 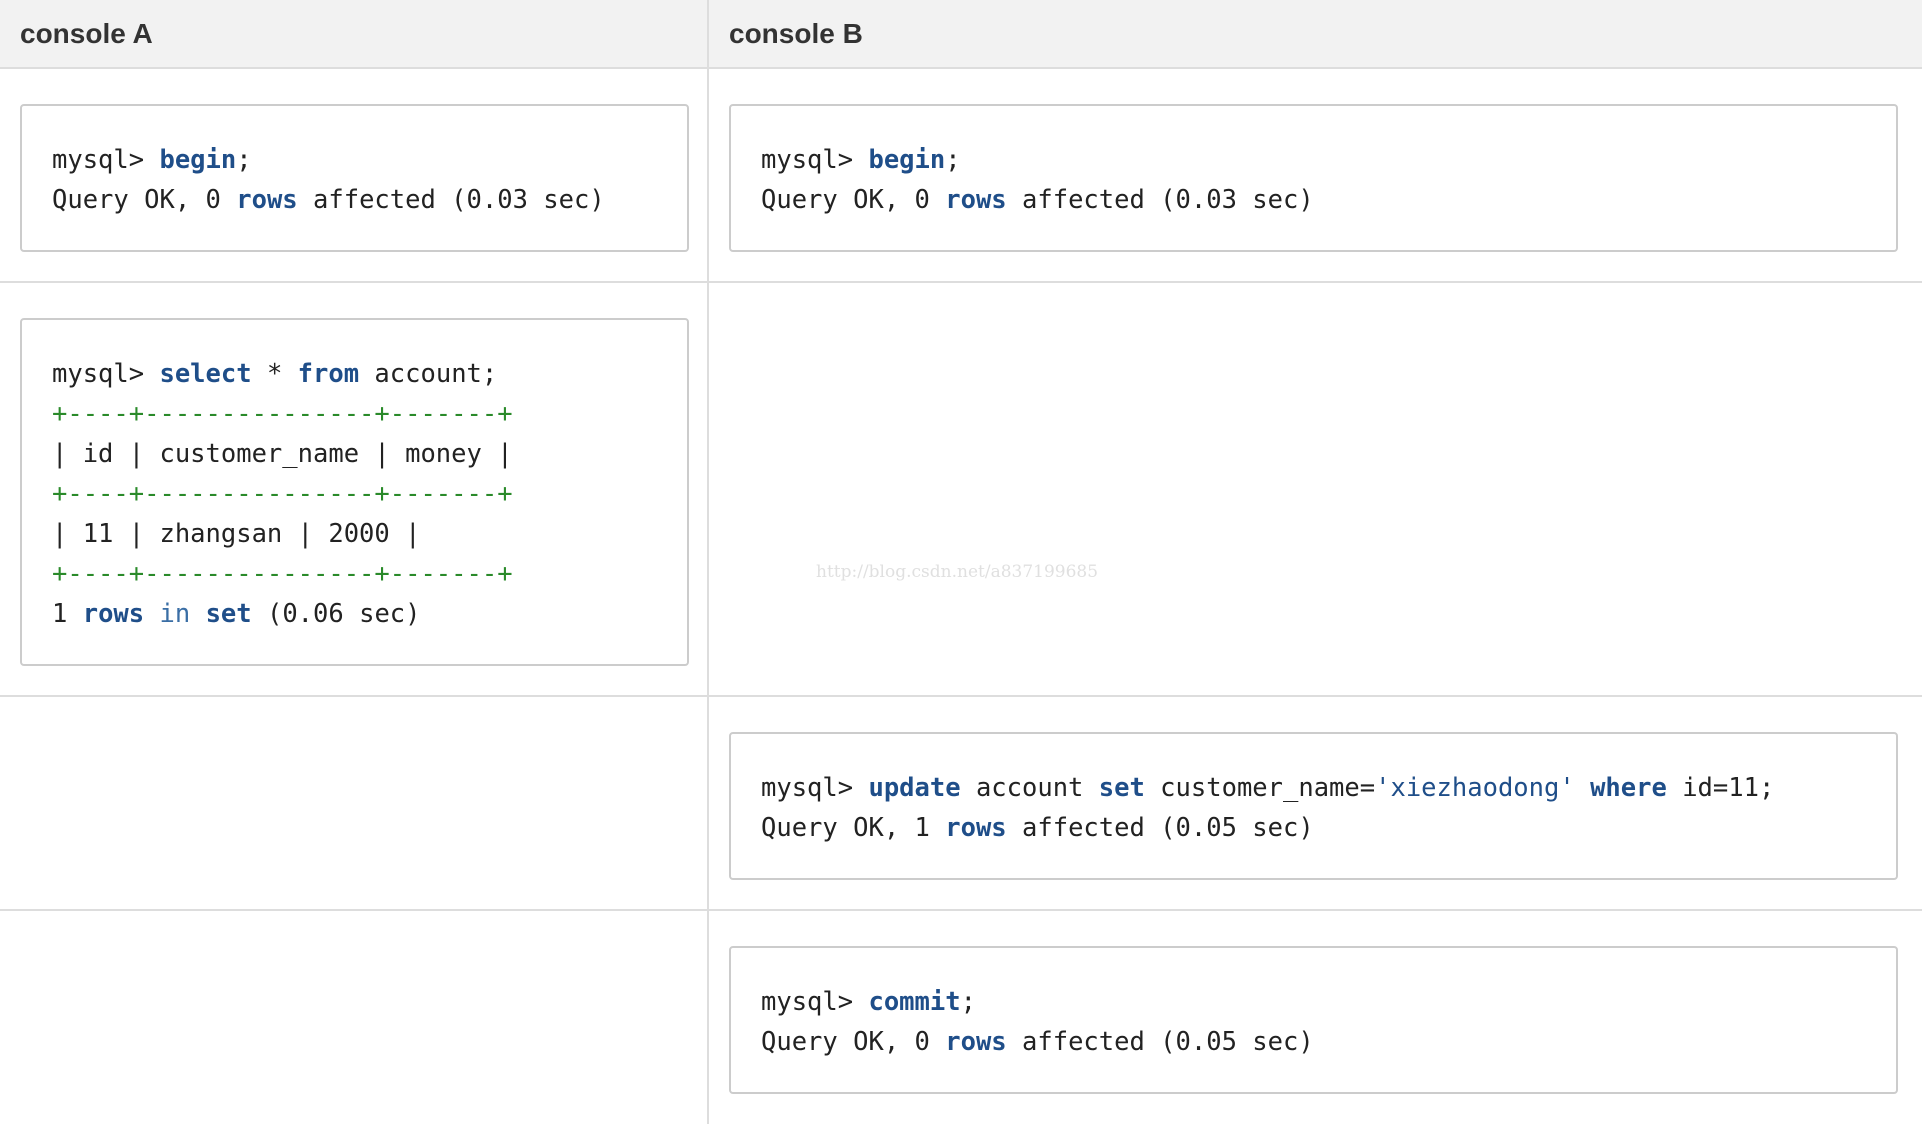 What do you see at coordinates (354, 1017) in the screenshot?
I see `row4-console-a` at bounding box center [354, 1017].